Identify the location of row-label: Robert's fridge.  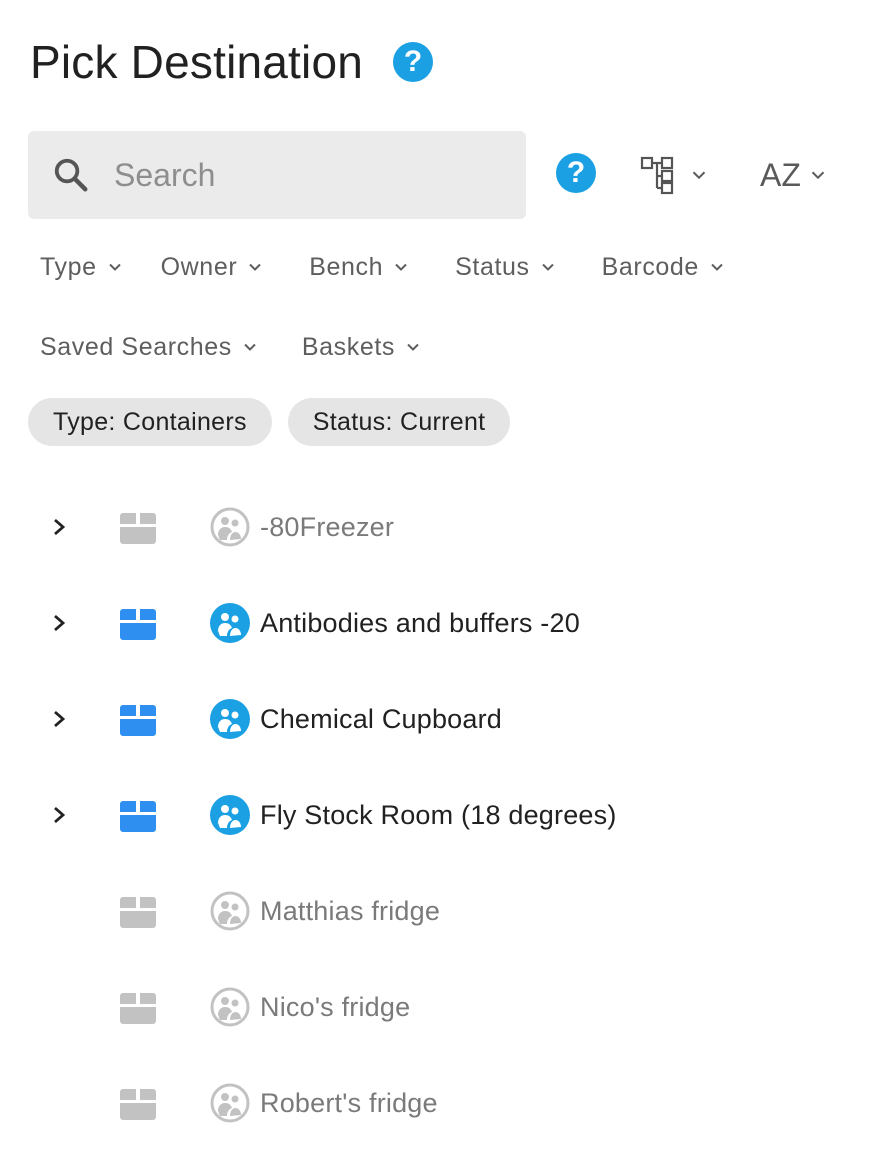
(349, 1102).